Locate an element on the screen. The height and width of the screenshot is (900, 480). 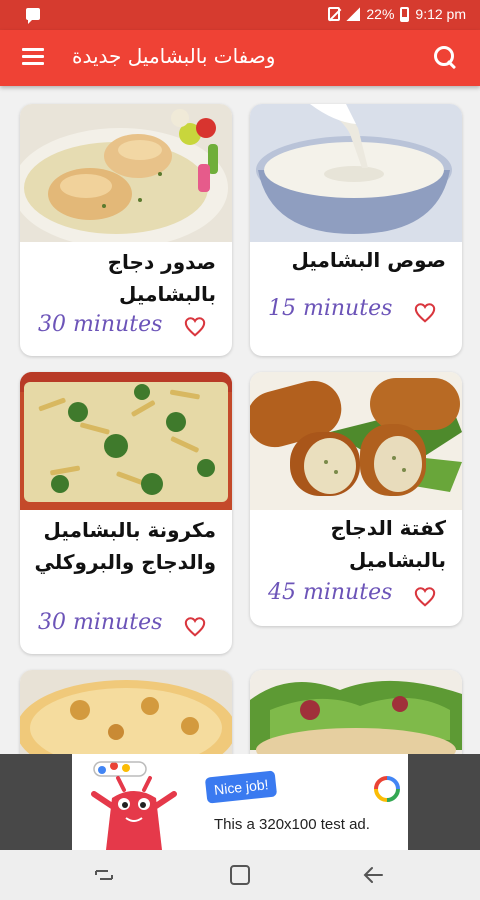
home-icon is located at coordinates (240, 875).